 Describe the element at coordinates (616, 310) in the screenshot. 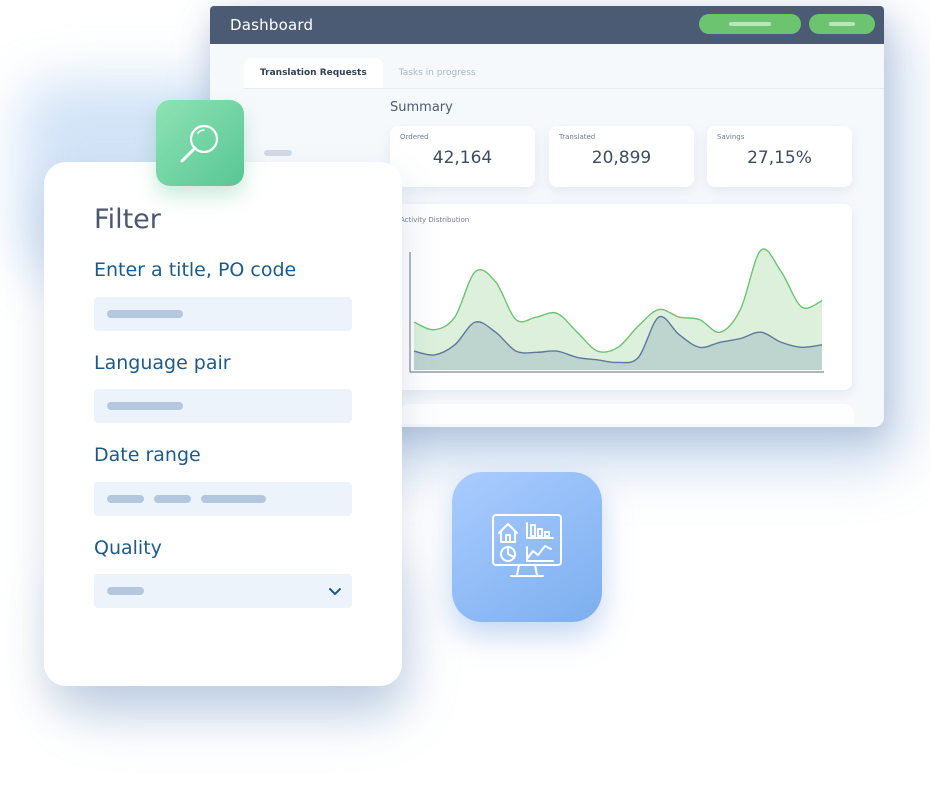

I see `activity-distribution-chart` at that location.